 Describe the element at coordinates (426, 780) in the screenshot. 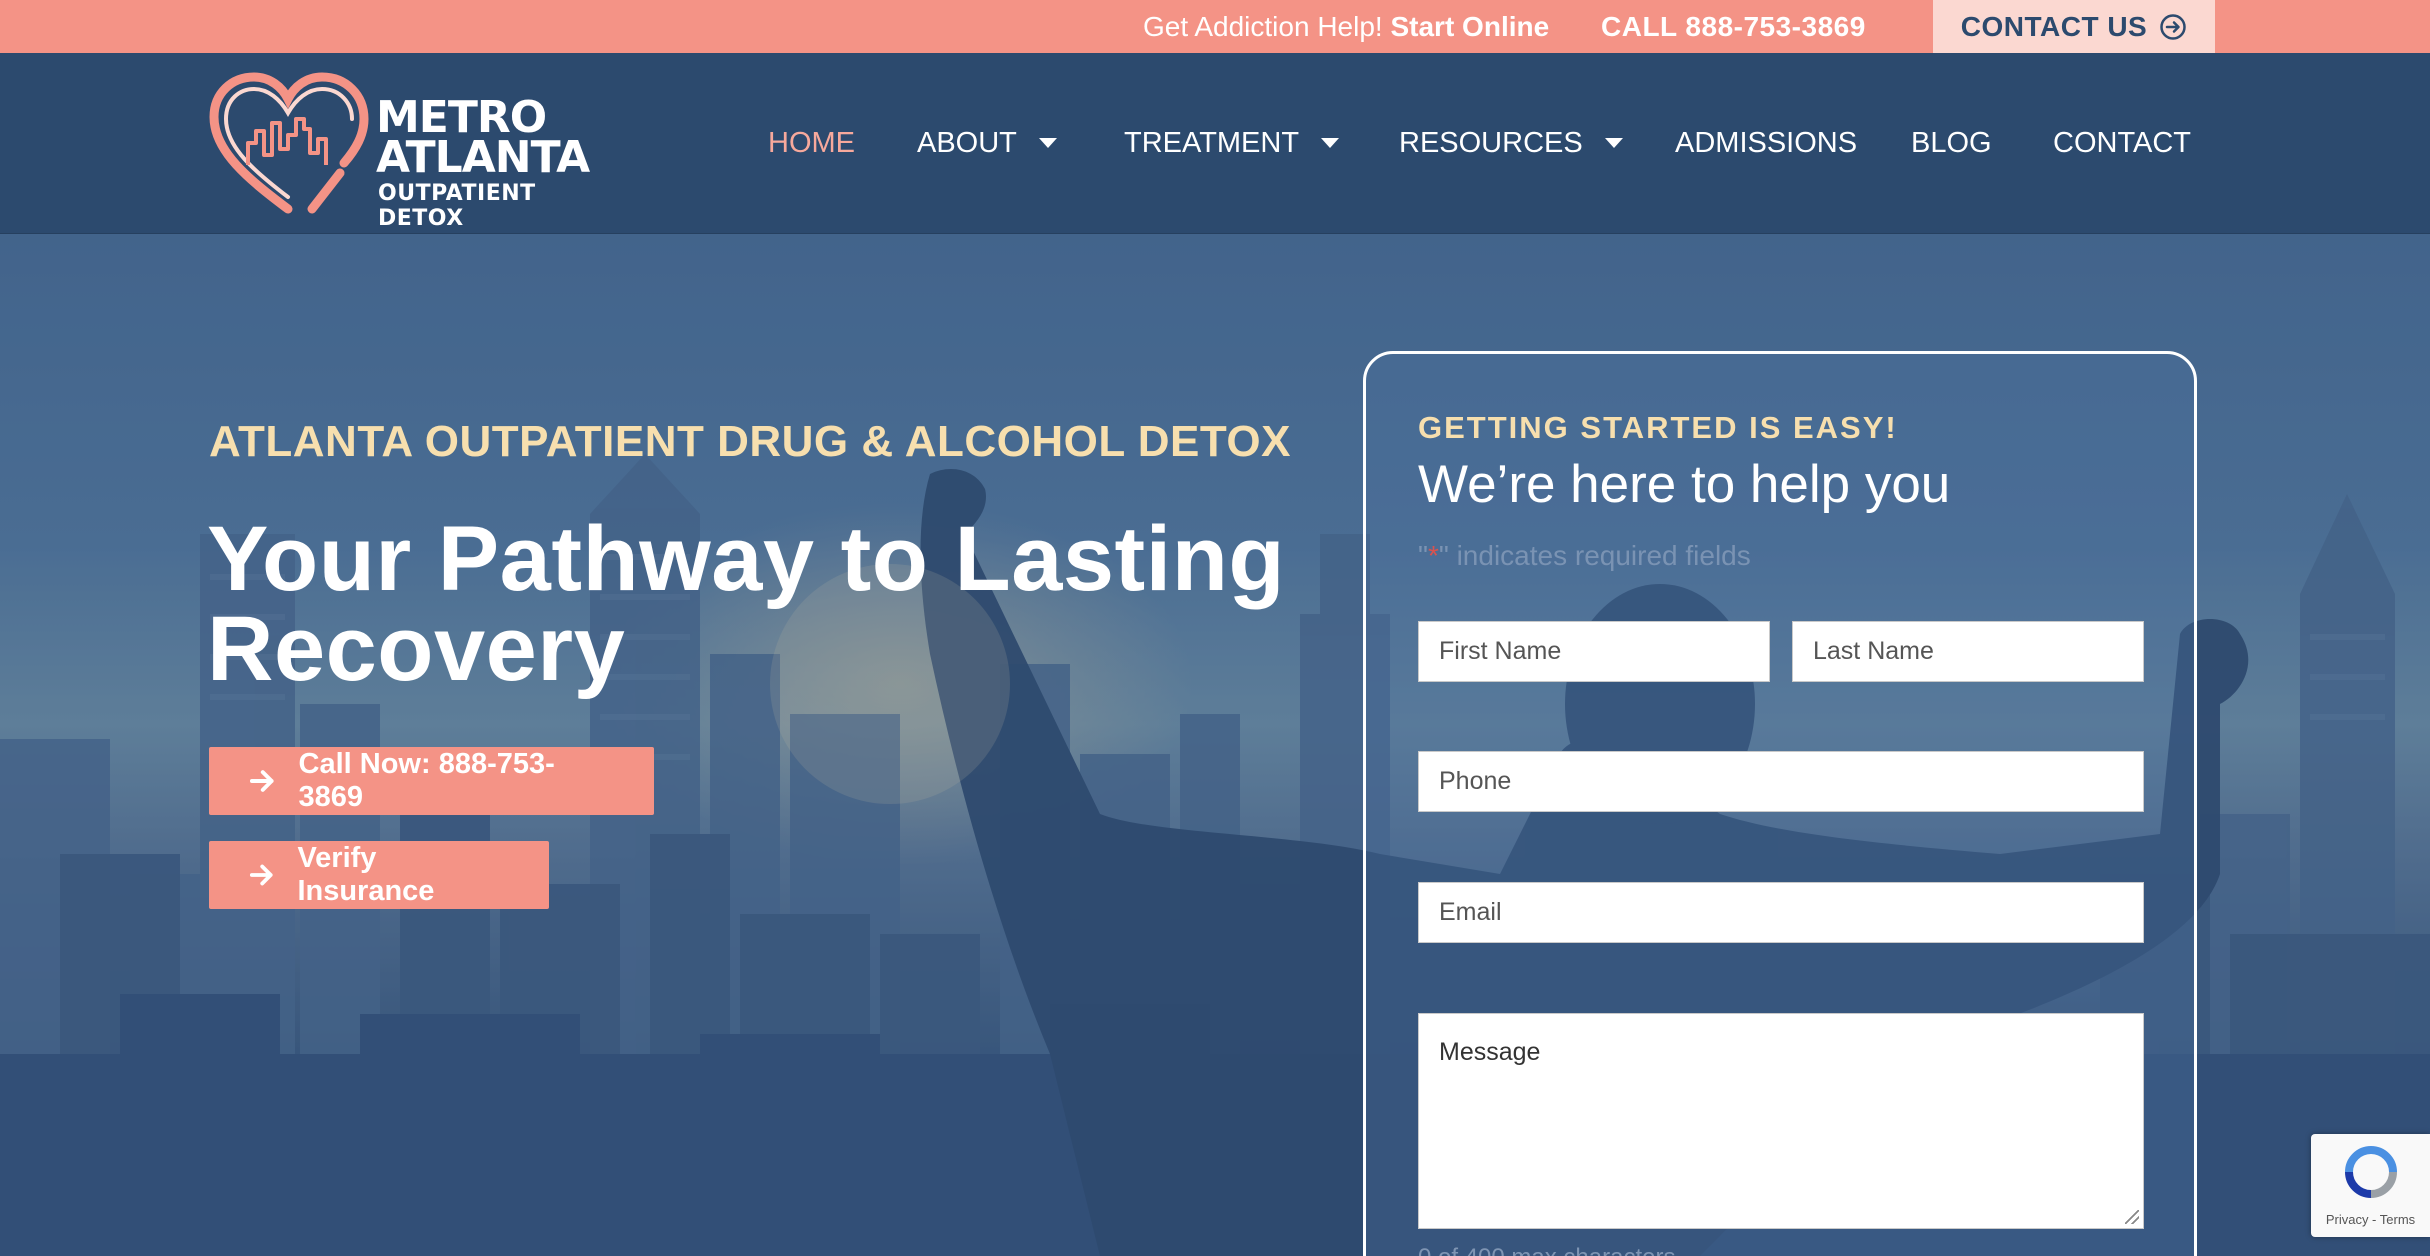

I see `call-now-label: Call Now: 888-753-3869` at that location.